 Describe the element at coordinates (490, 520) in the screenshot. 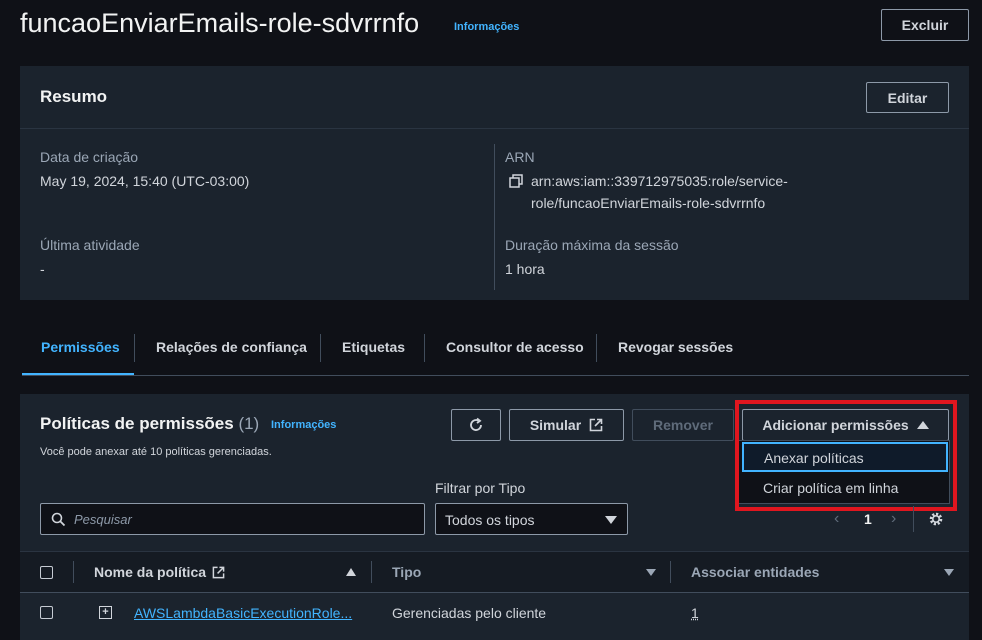

I see `type-filter-value: Todos os tipos` at that location.